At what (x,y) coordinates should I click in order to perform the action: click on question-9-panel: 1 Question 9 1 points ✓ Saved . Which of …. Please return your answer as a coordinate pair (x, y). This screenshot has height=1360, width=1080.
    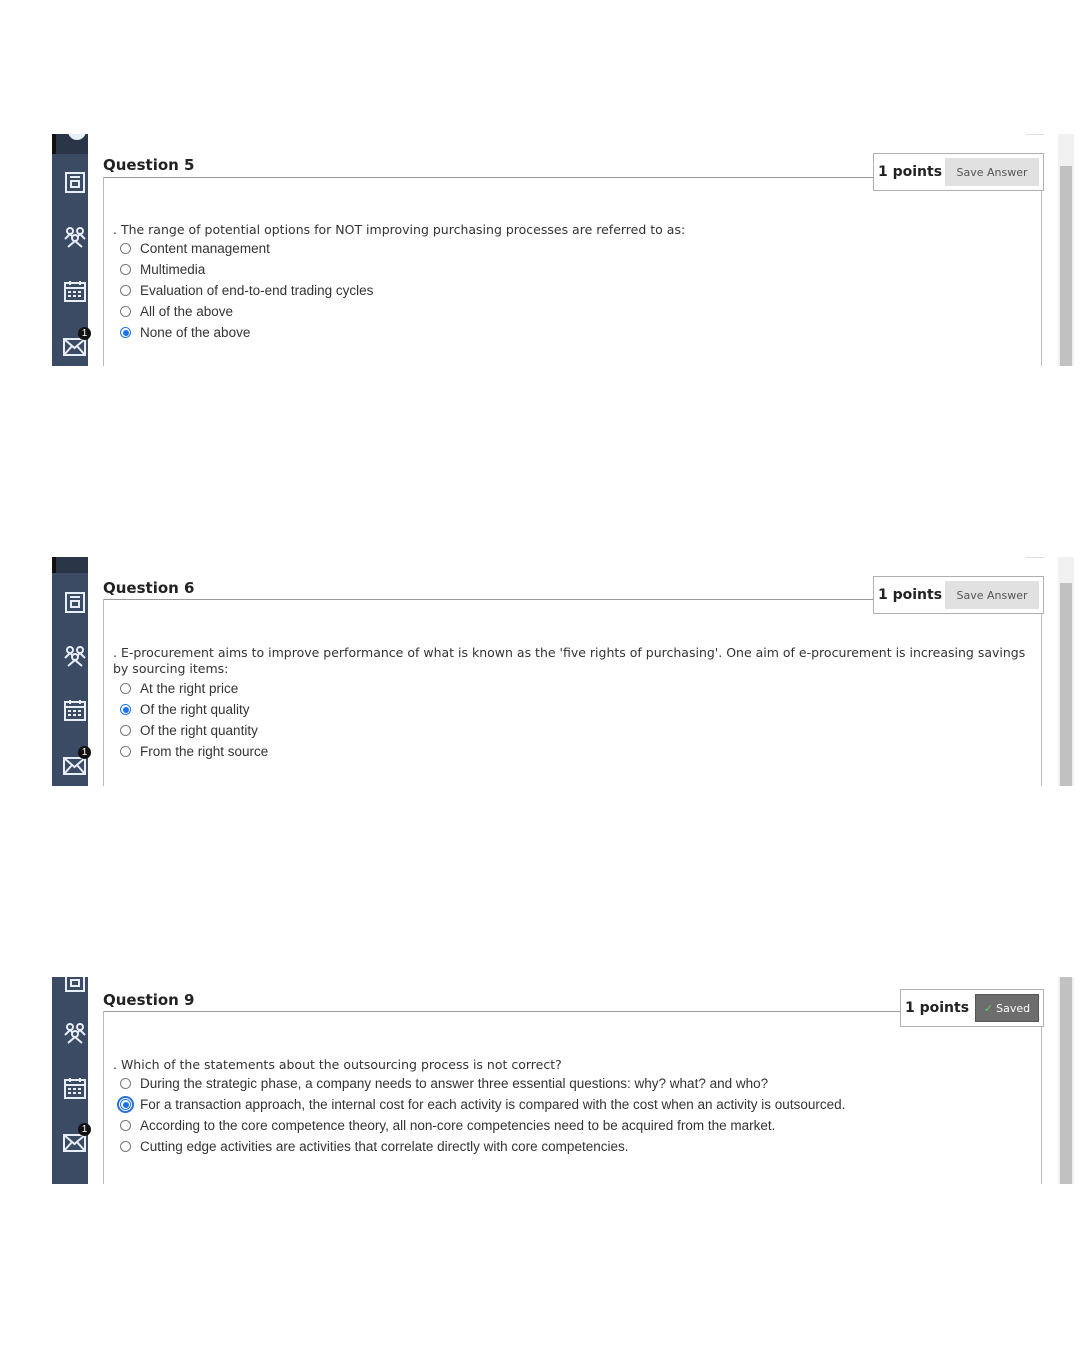
    Looking at the image, I should click on (563, 1080).